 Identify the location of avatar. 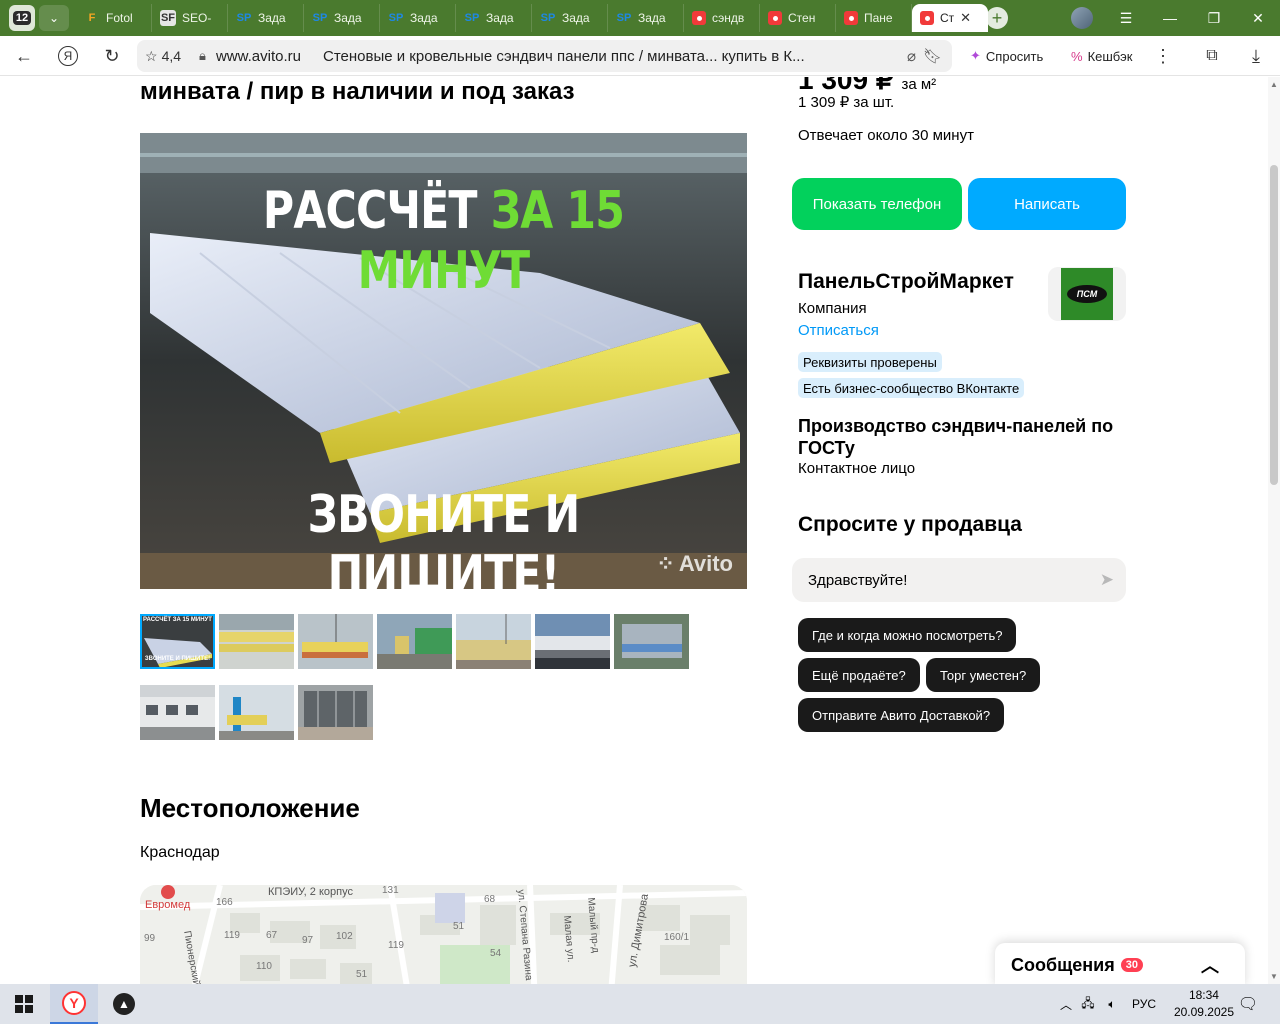
(1082, 18).